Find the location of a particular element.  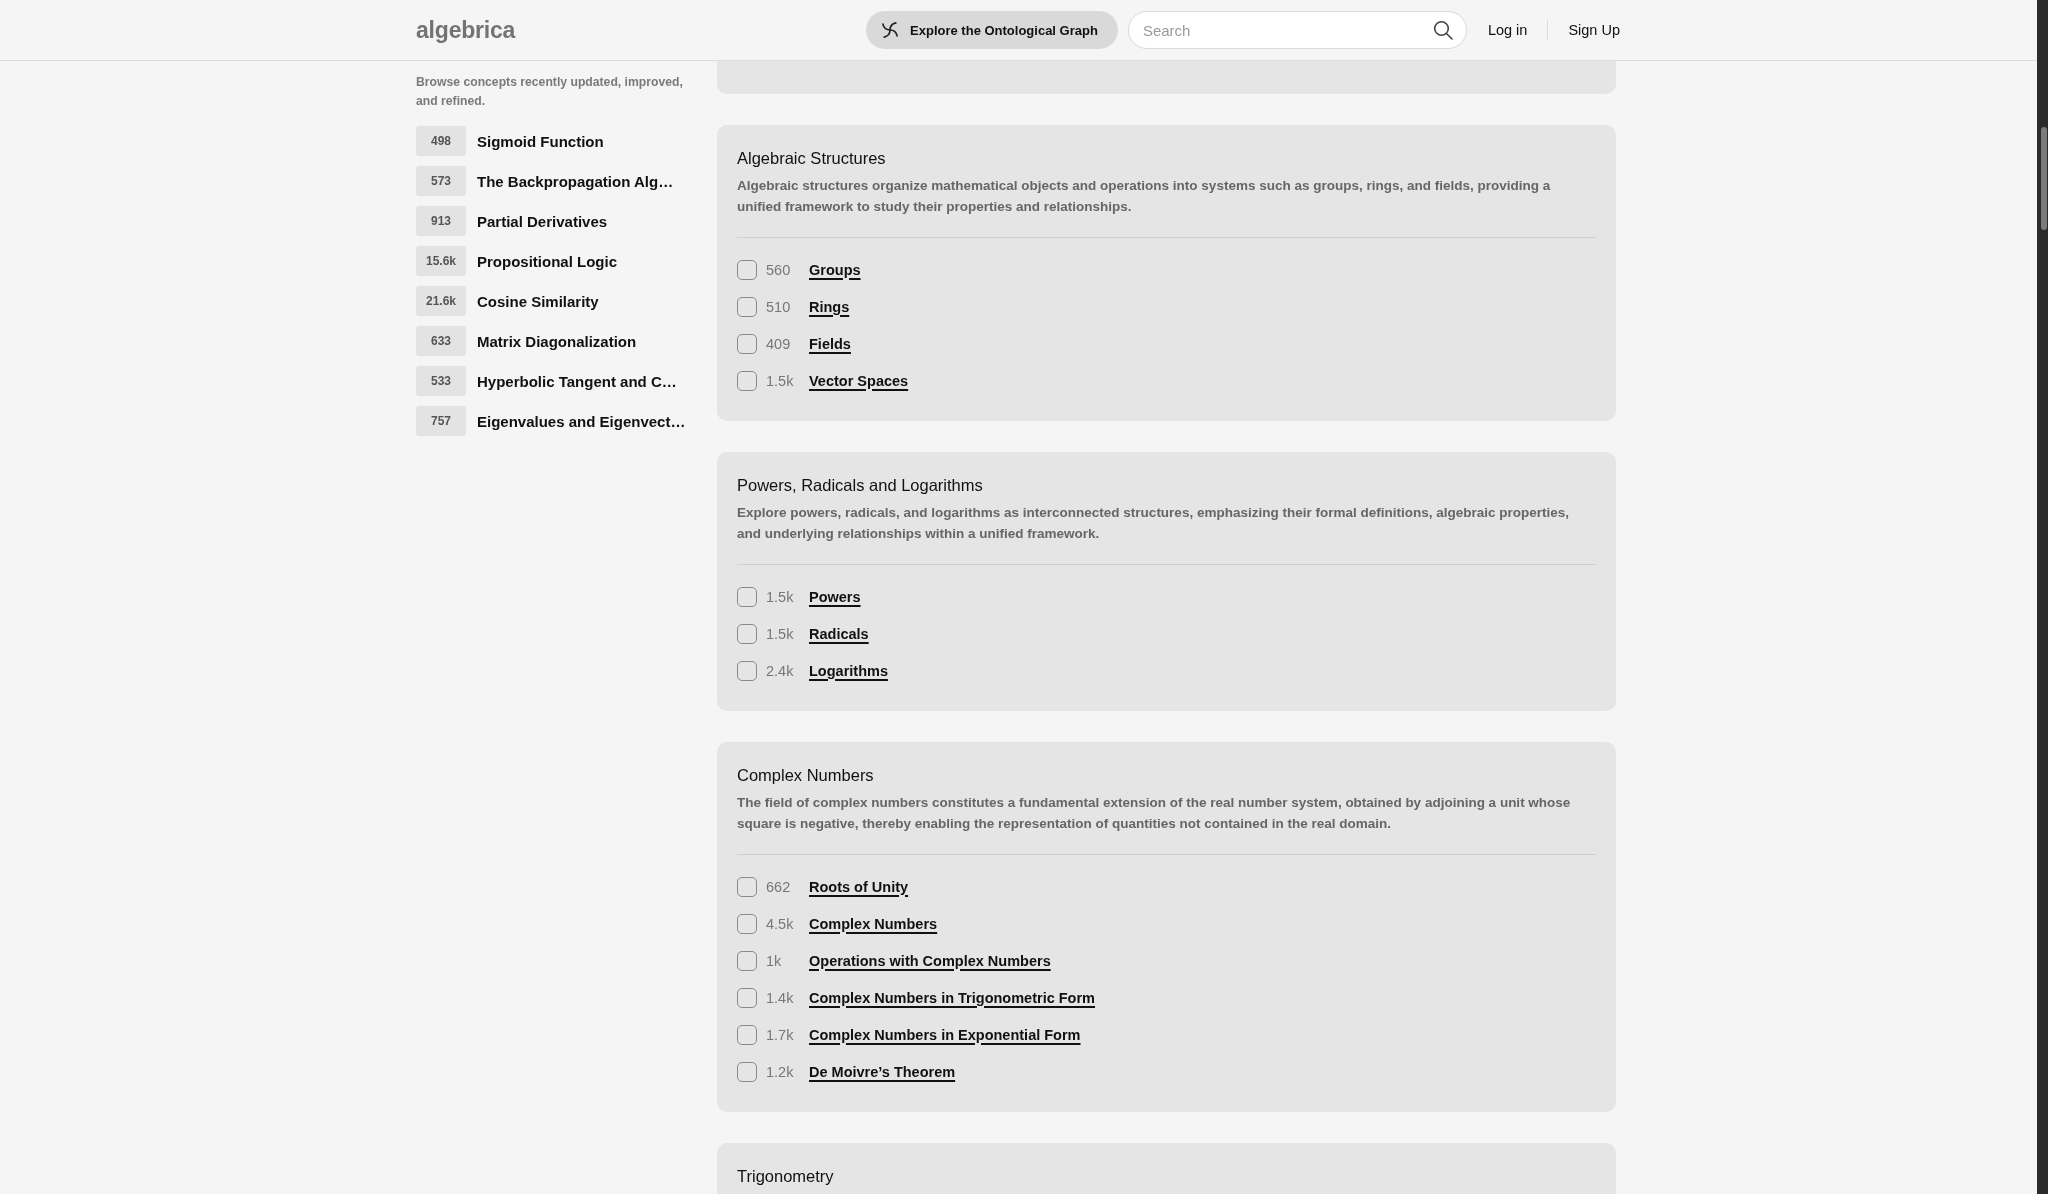

count-badge: 498 is located at coordinates (441, 141).